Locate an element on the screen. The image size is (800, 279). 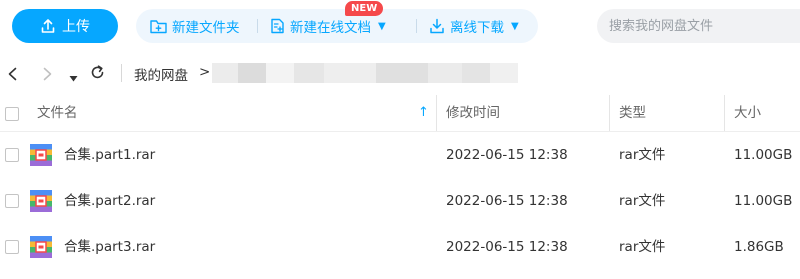
new-online-doc-label: 新建在线文档 is located at coordinates (330, 28).